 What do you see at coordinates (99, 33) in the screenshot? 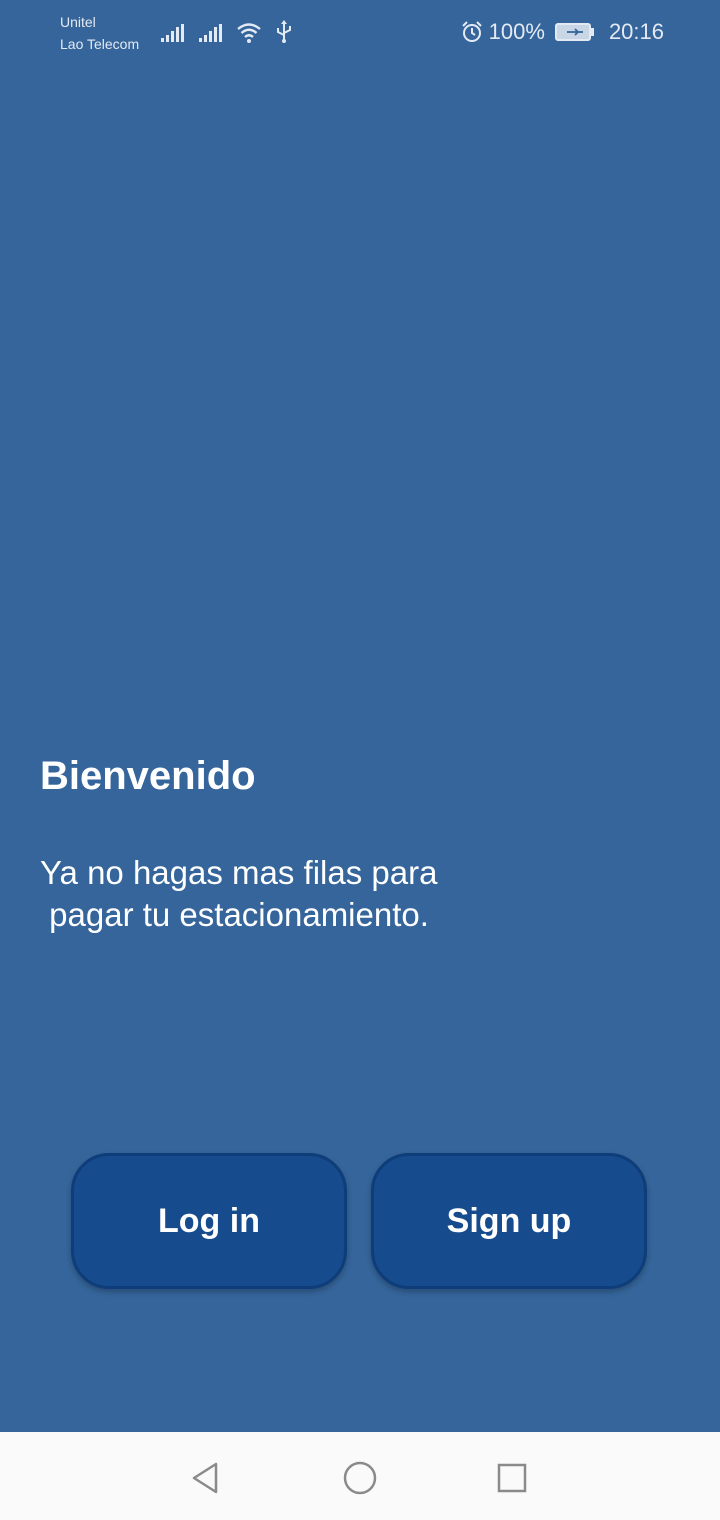
I see `carrier-info: Unitel Lao Telecom` at bounding box center [99, 33].